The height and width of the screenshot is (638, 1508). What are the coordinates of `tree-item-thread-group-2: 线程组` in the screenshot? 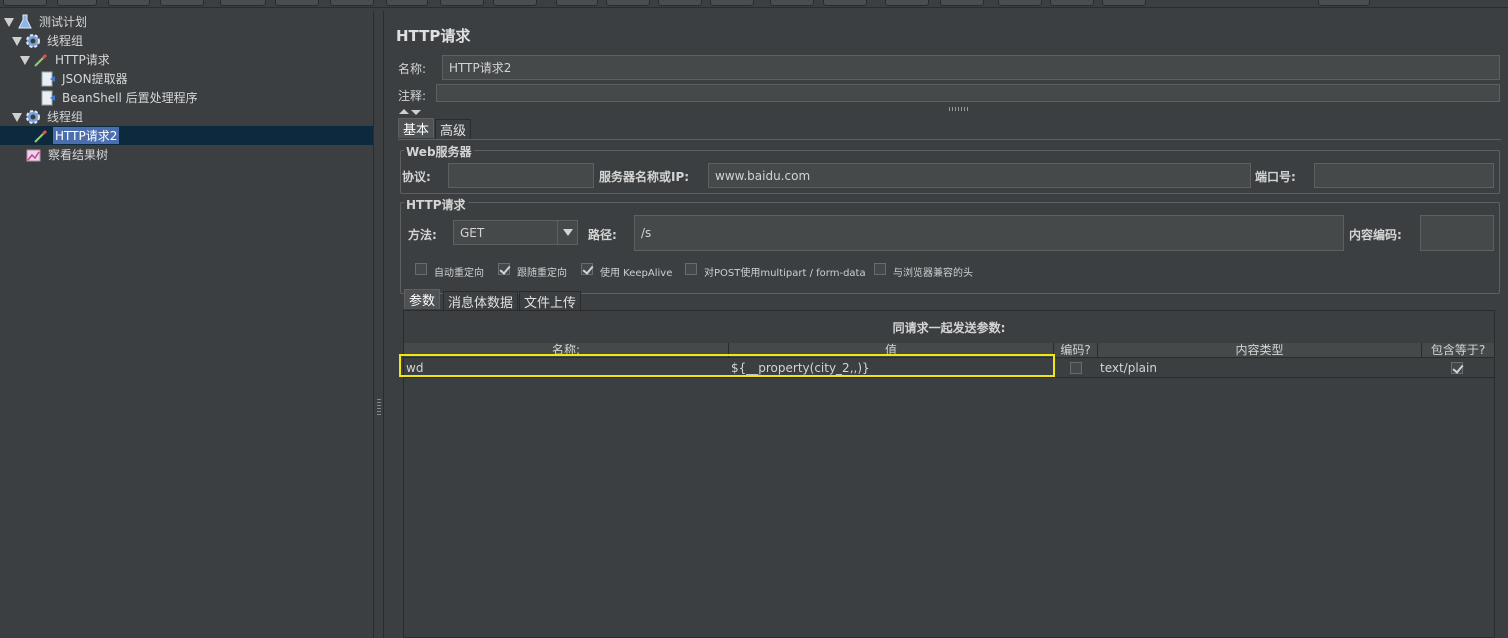 It's located at (48, 116).